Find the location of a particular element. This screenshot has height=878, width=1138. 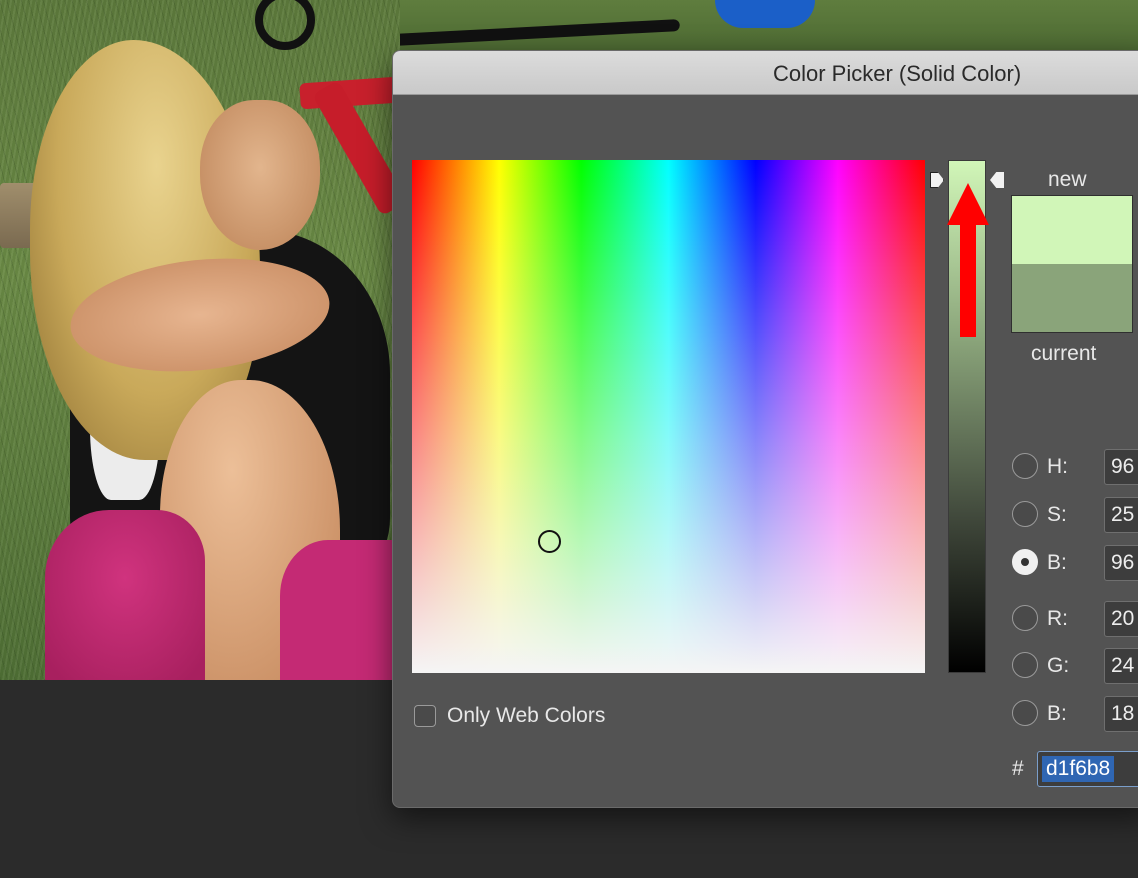

red-input: 20 is located at coordinates (1121, 619).